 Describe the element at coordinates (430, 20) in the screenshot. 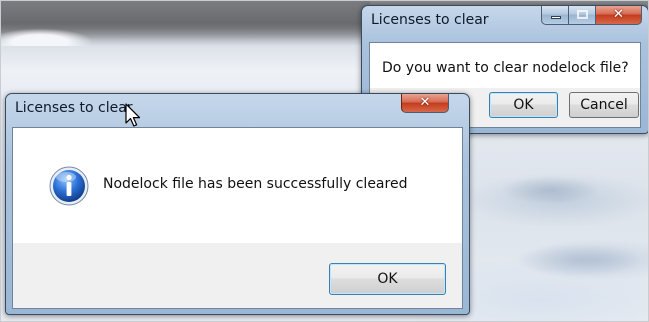

I see `confirm-dialog-title: Licenses to clear` at that location.